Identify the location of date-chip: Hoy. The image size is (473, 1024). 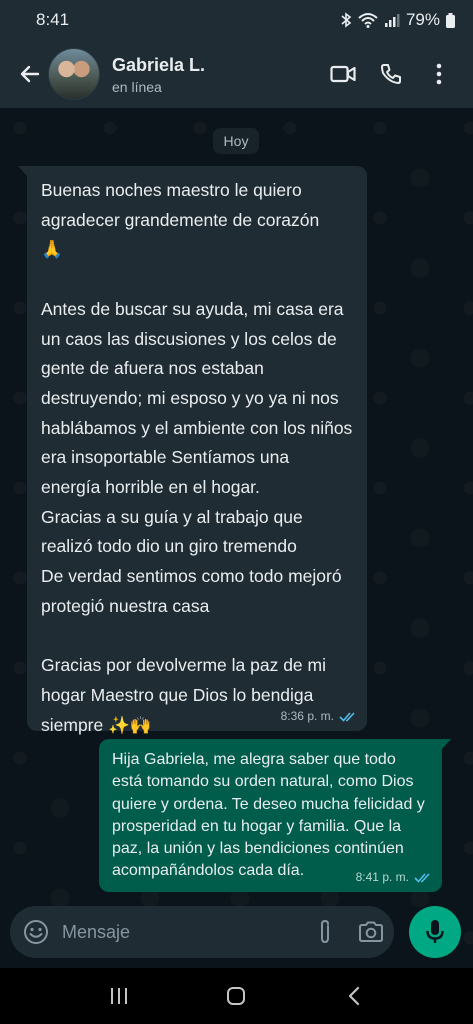
(236, 141).